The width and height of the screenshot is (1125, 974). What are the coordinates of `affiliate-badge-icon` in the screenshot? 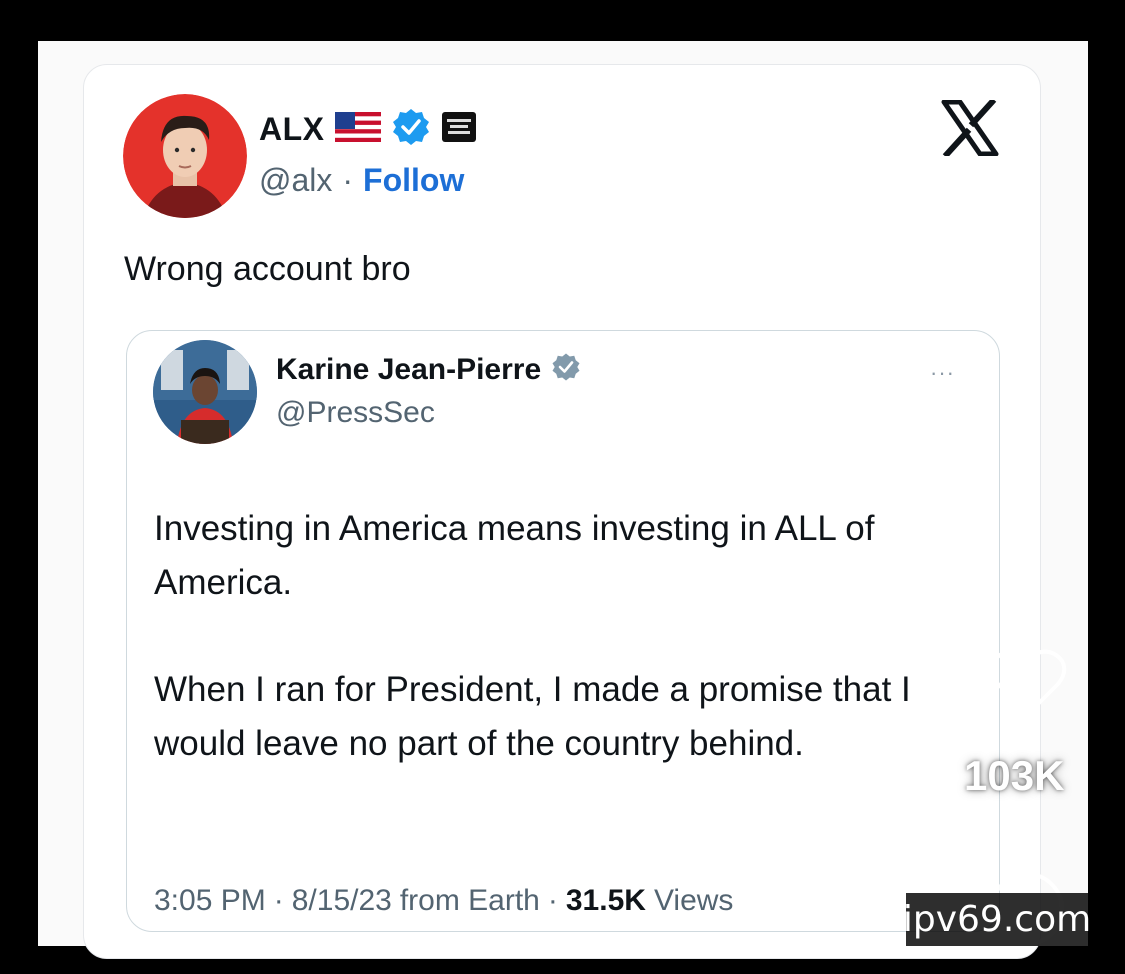 It's located at (459, 129).